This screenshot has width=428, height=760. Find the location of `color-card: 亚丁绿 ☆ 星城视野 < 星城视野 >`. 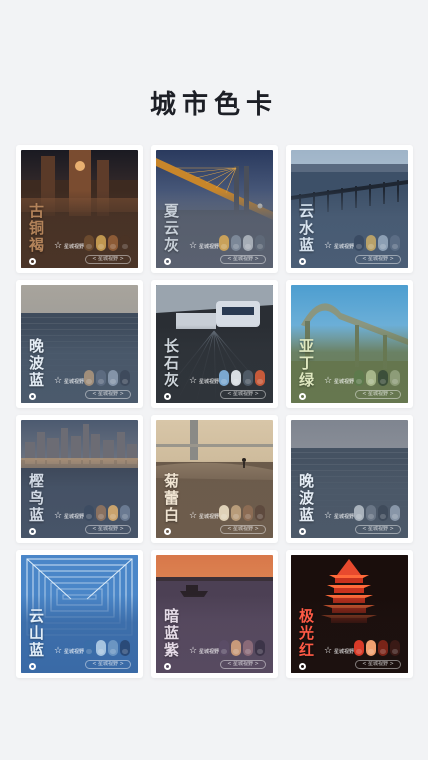

color-card: 亚丁绿 ☆ 星城视野 < 星城视野 > is located at coordinates (349, 344).